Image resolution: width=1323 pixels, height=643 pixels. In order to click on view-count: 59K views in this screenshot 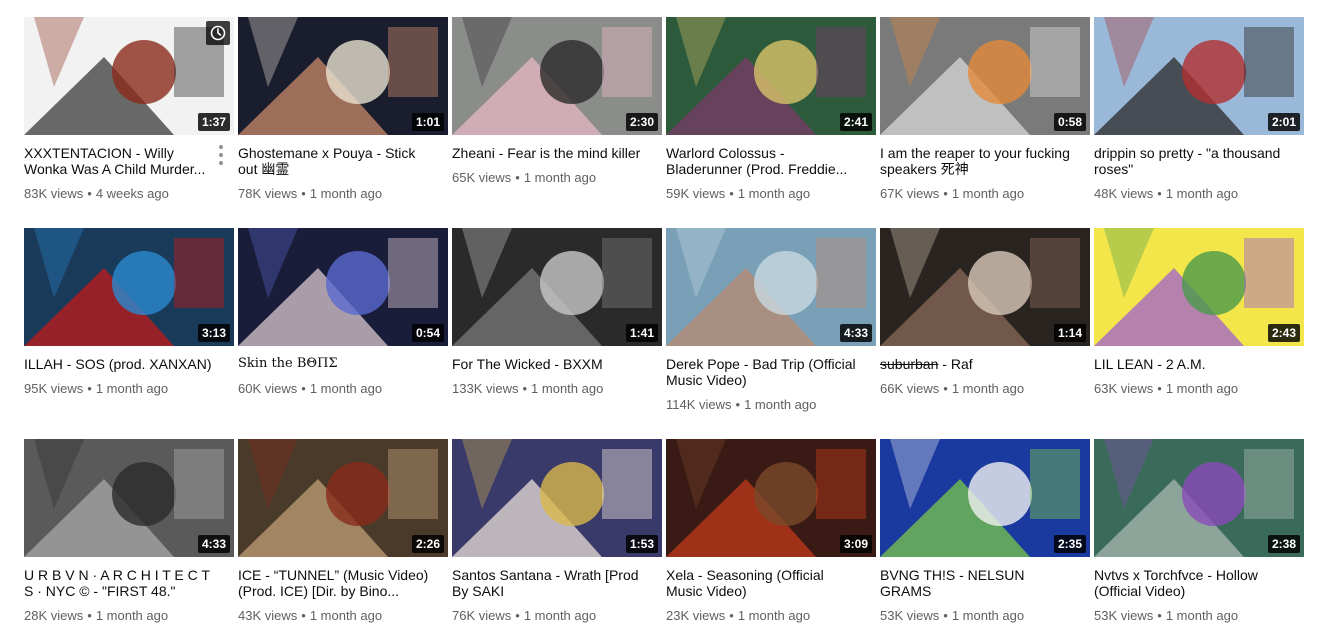, I will do `click(696, 193)`.